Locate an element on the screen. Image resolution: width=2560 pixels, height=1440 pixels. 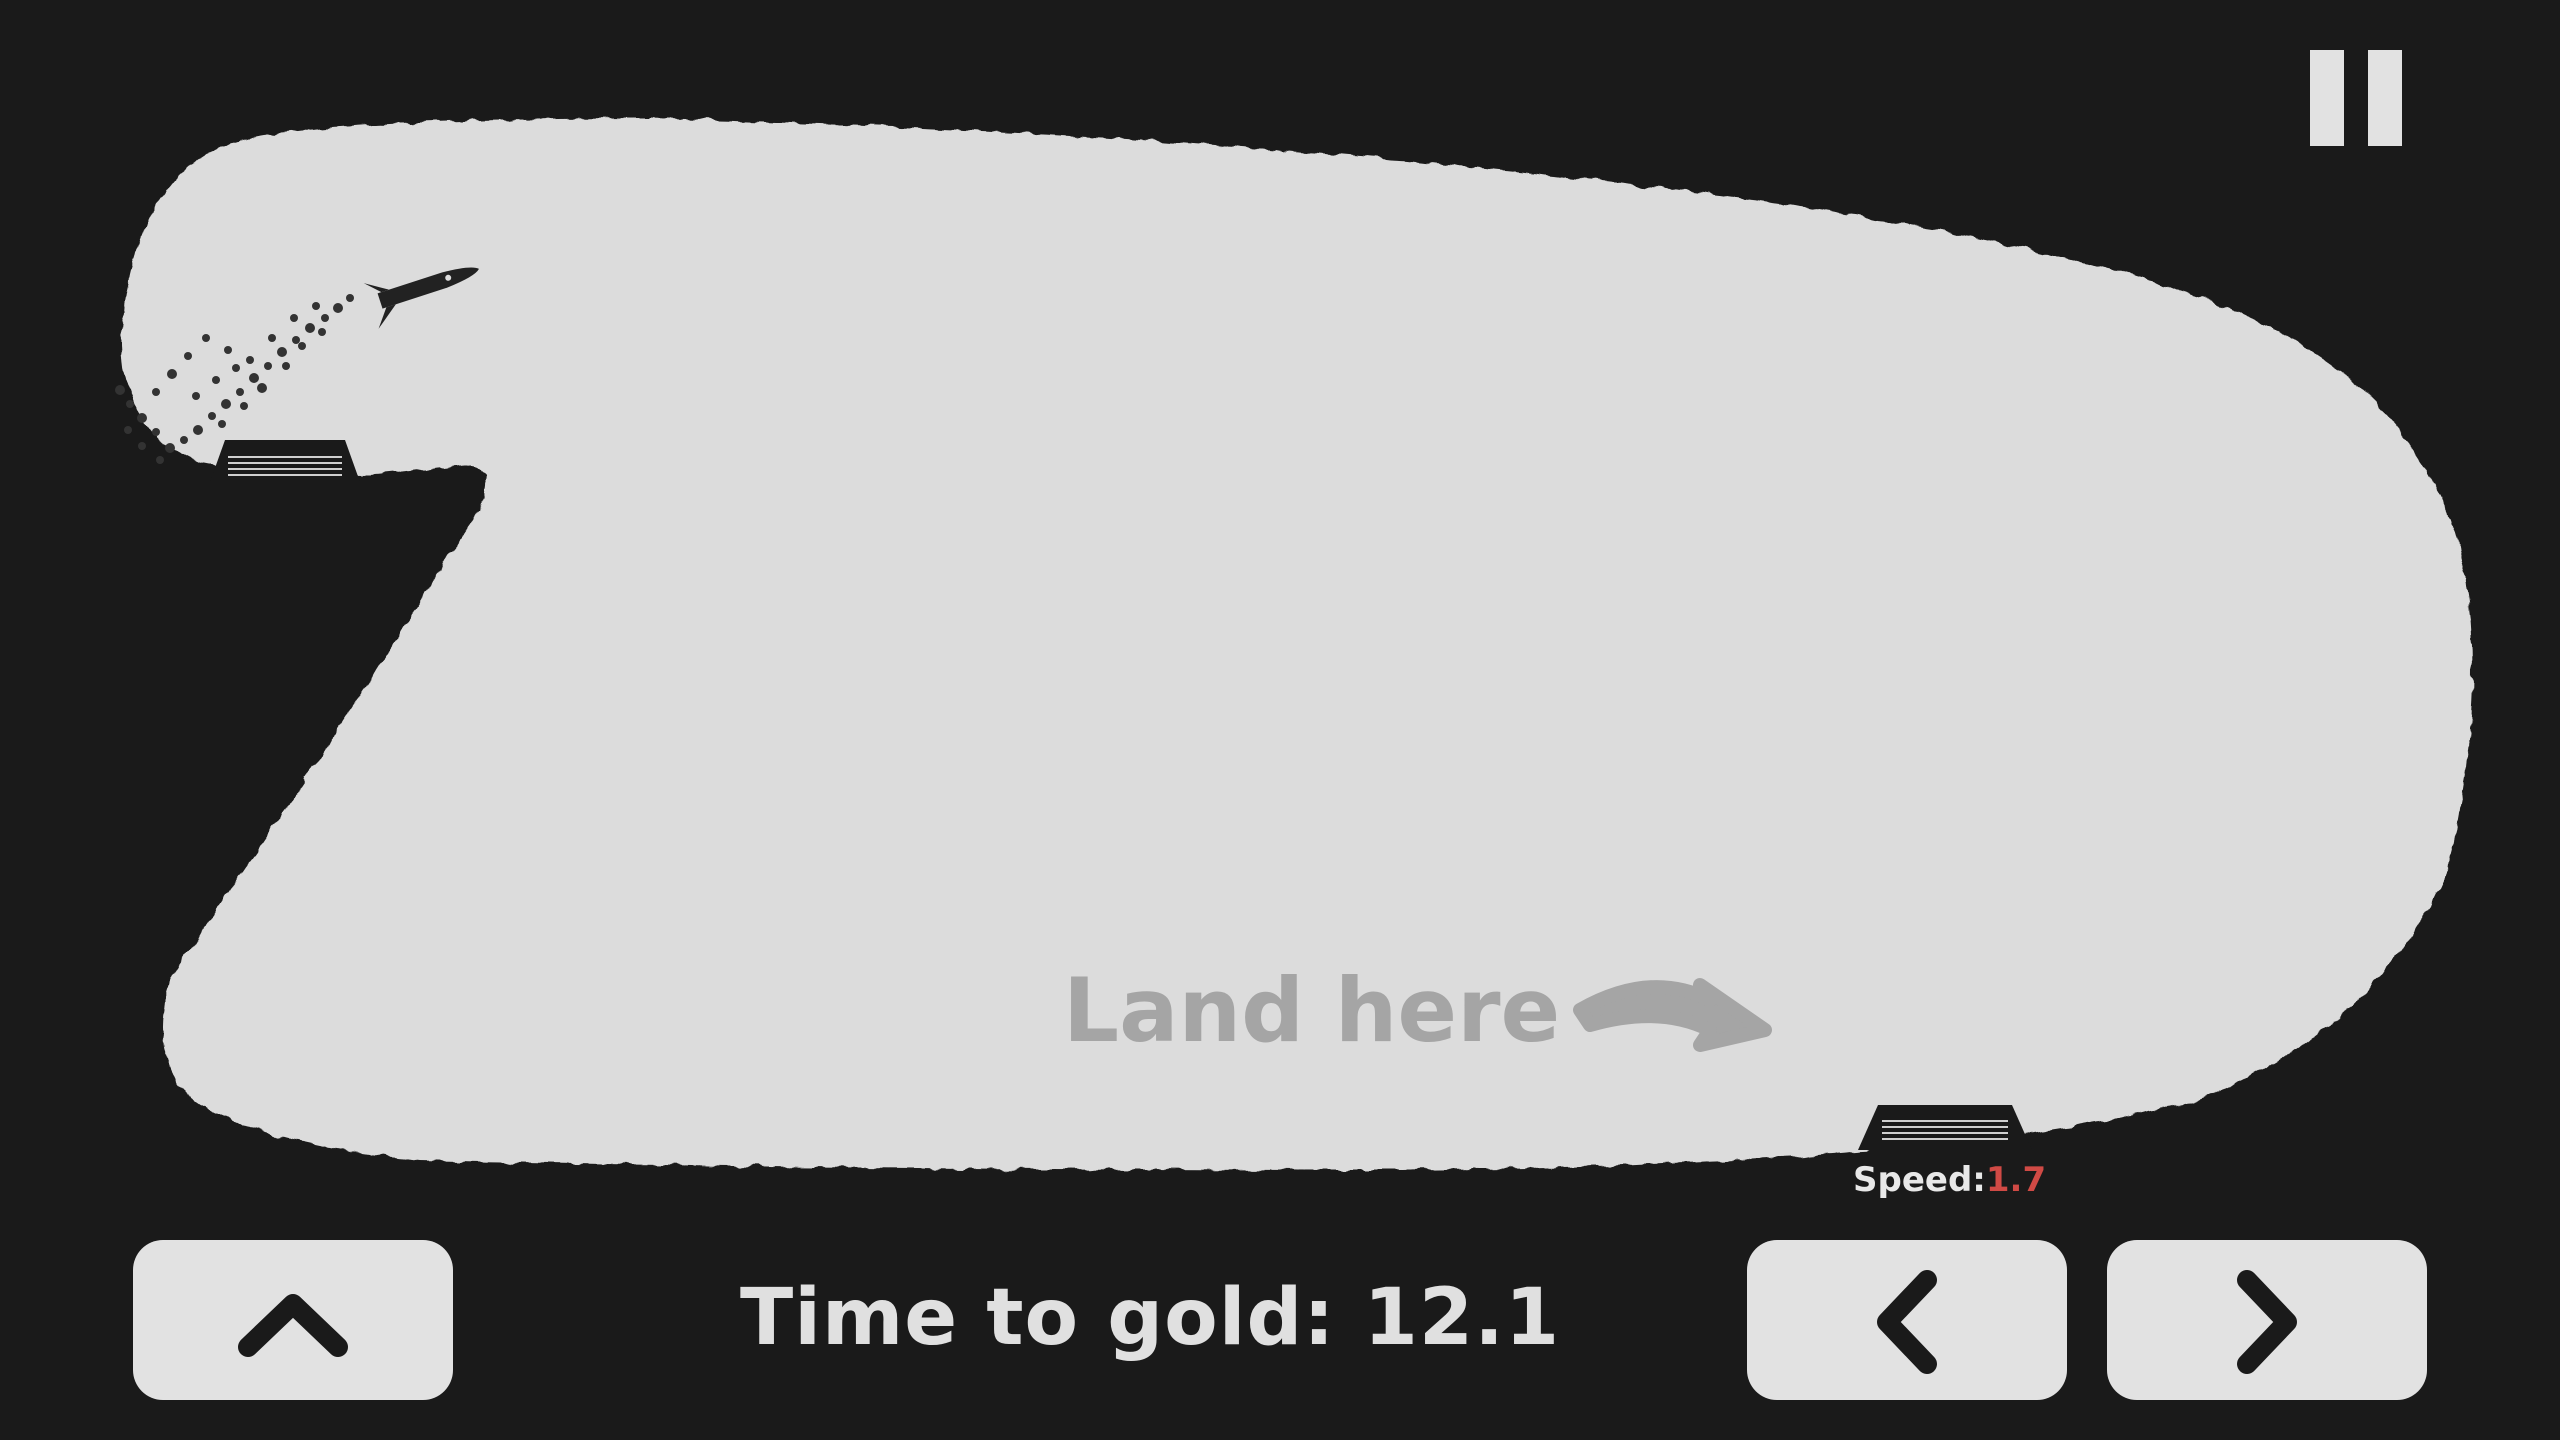
time-to-gold: Time to gold: 12.1 is located at coordinates (1149, 1318).